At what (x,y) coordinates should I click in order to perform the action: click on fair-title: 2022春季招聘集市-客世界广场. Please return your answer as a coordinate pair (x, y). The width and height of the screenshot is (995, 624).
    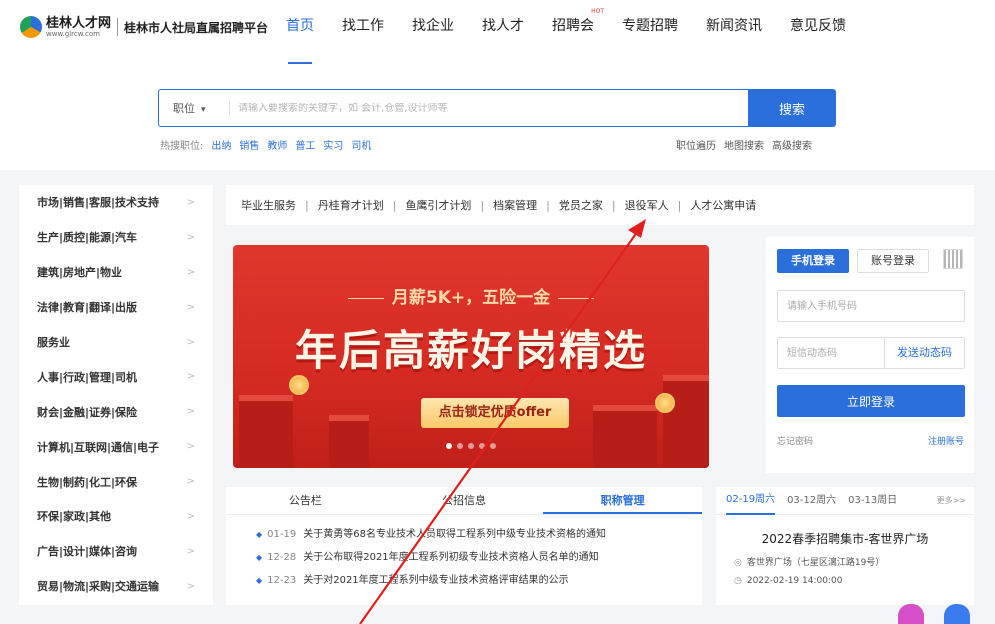
    Looking at the image, I should click on (845, 538).